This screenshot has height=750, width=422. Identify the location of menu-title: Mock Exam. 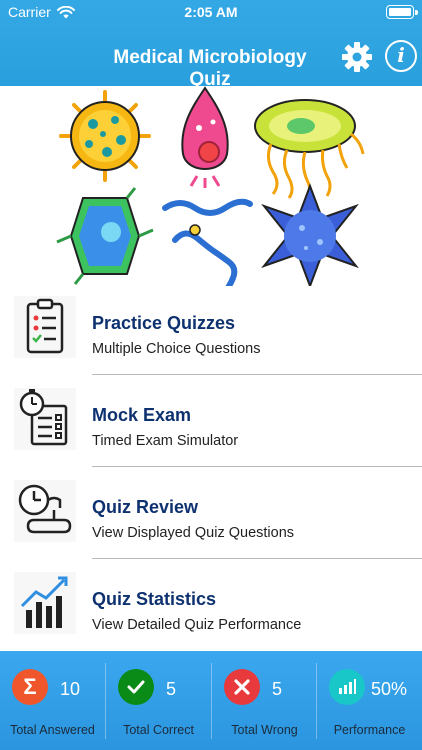
(142, 415).